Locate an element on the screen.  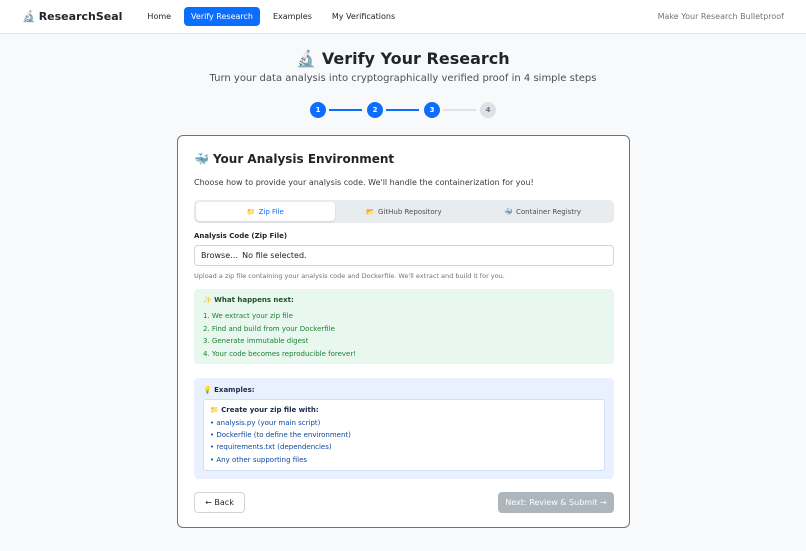
tab-github-repository: 📂 GitHub Repository is located at coordinates (404, 211).